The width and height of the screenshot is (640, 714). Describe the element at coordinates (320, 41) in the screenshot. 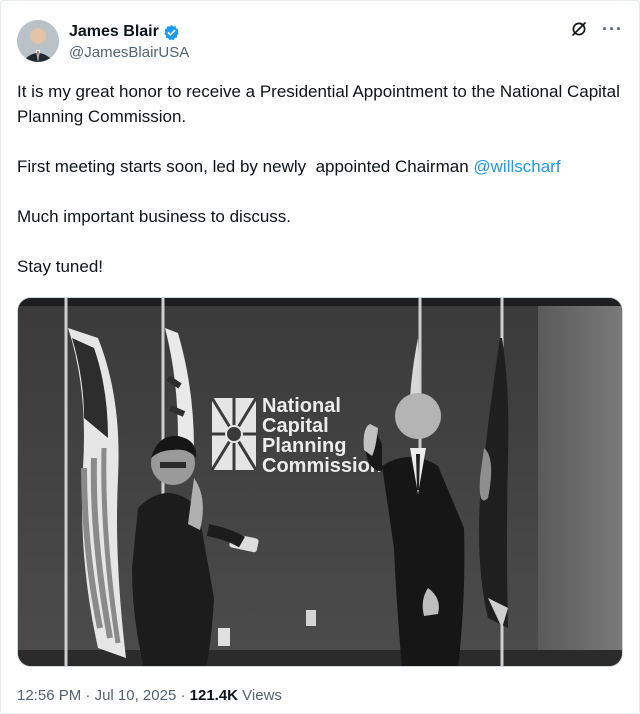

I see `tweet-header: James Blair @JamesBlairUSA ···` at that location.